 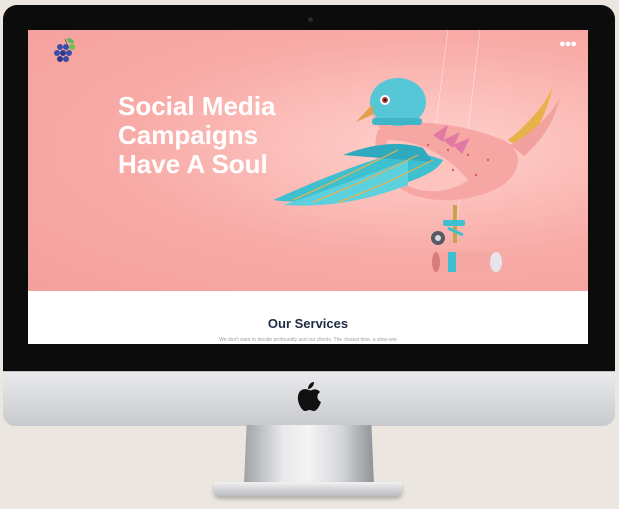 I want to click on apple-icon, so click(x=309, y=396).